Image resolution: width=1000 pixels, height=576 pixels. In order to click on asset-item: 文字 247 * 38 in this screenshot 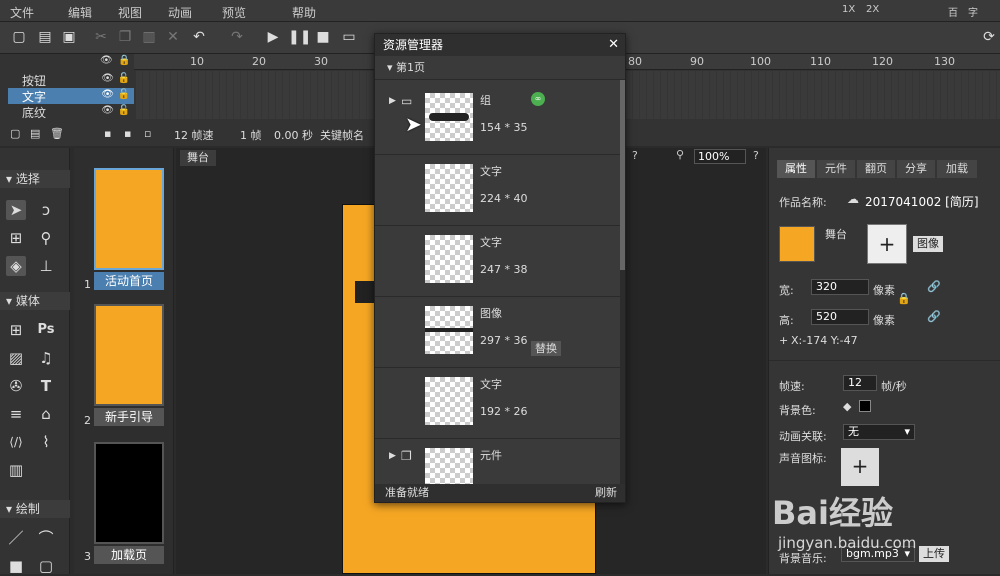, I will do `click(498, 261)`.